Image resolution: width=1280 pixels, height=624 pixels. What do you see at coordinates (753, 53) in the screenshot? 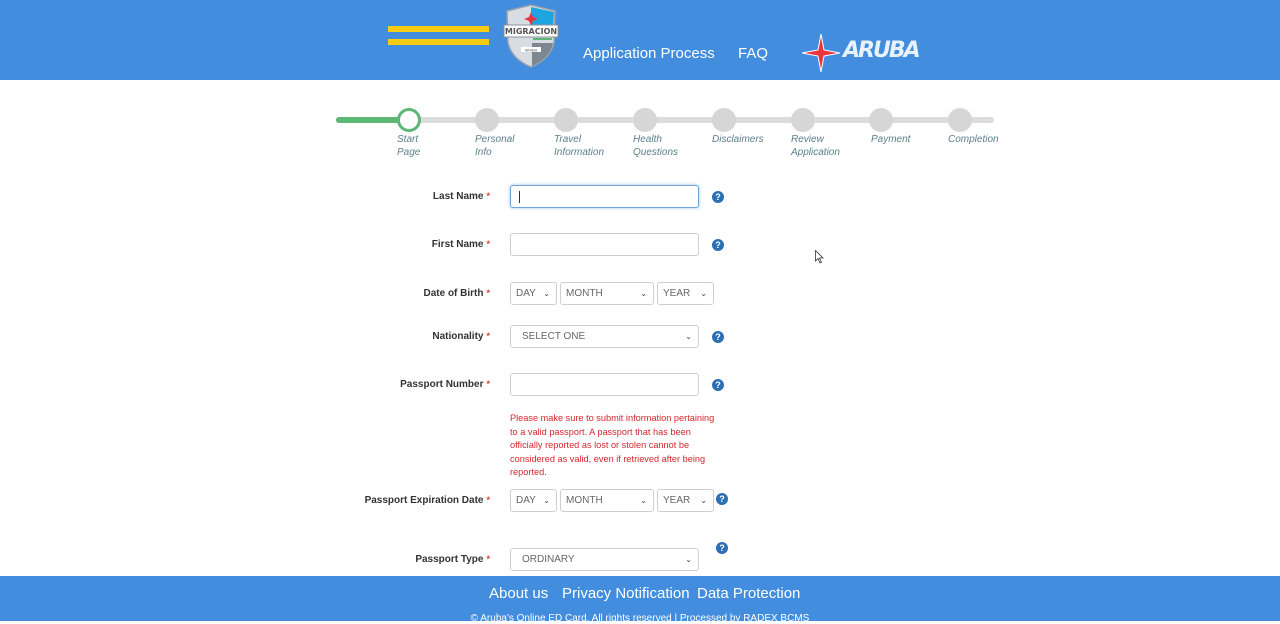
I see `nav-faq: FAQ` at bounding box center [753, 53].